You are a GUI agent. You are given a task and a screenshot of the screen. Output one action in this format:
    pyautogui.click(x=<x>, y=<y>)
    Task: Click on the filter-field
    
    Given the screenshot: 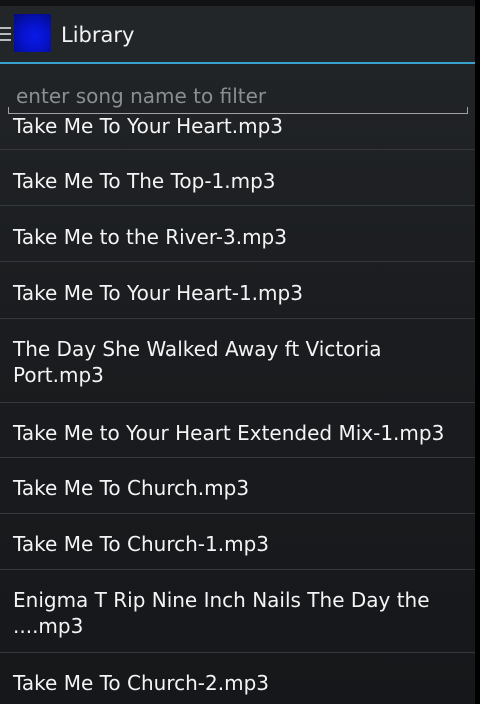 What is the action you would take?
    pyautogui.click(x=238, y=96)
    